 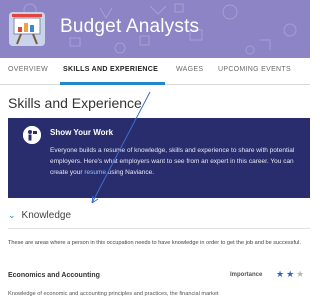 I want to click on page-header-title: Budget Analysts, so click(x=130, y=26).